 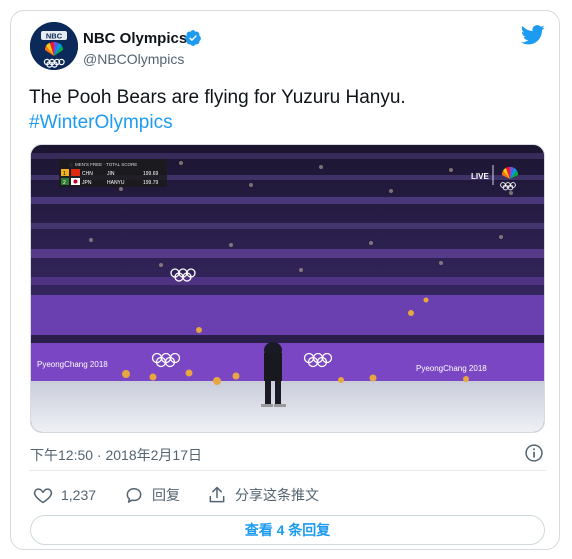 What do you see at coordinates (43, 496) in the screenshot?
I see `heart-icon` at bounding box center [43, 496].